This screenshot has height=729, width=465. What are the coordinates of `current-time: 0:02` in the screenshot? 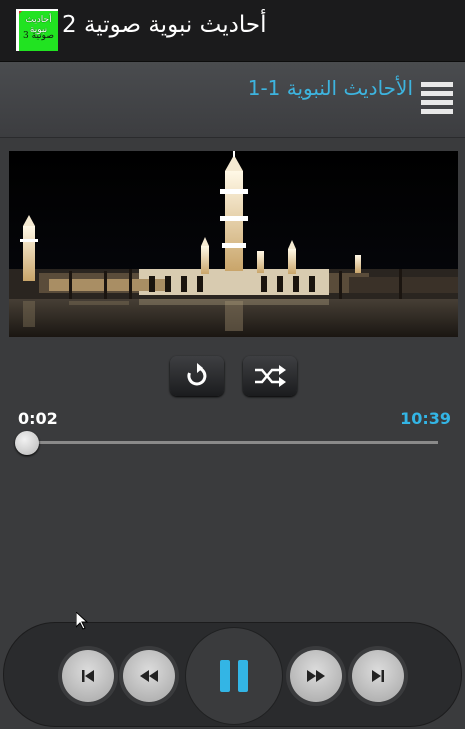 It's located at (38, 418).